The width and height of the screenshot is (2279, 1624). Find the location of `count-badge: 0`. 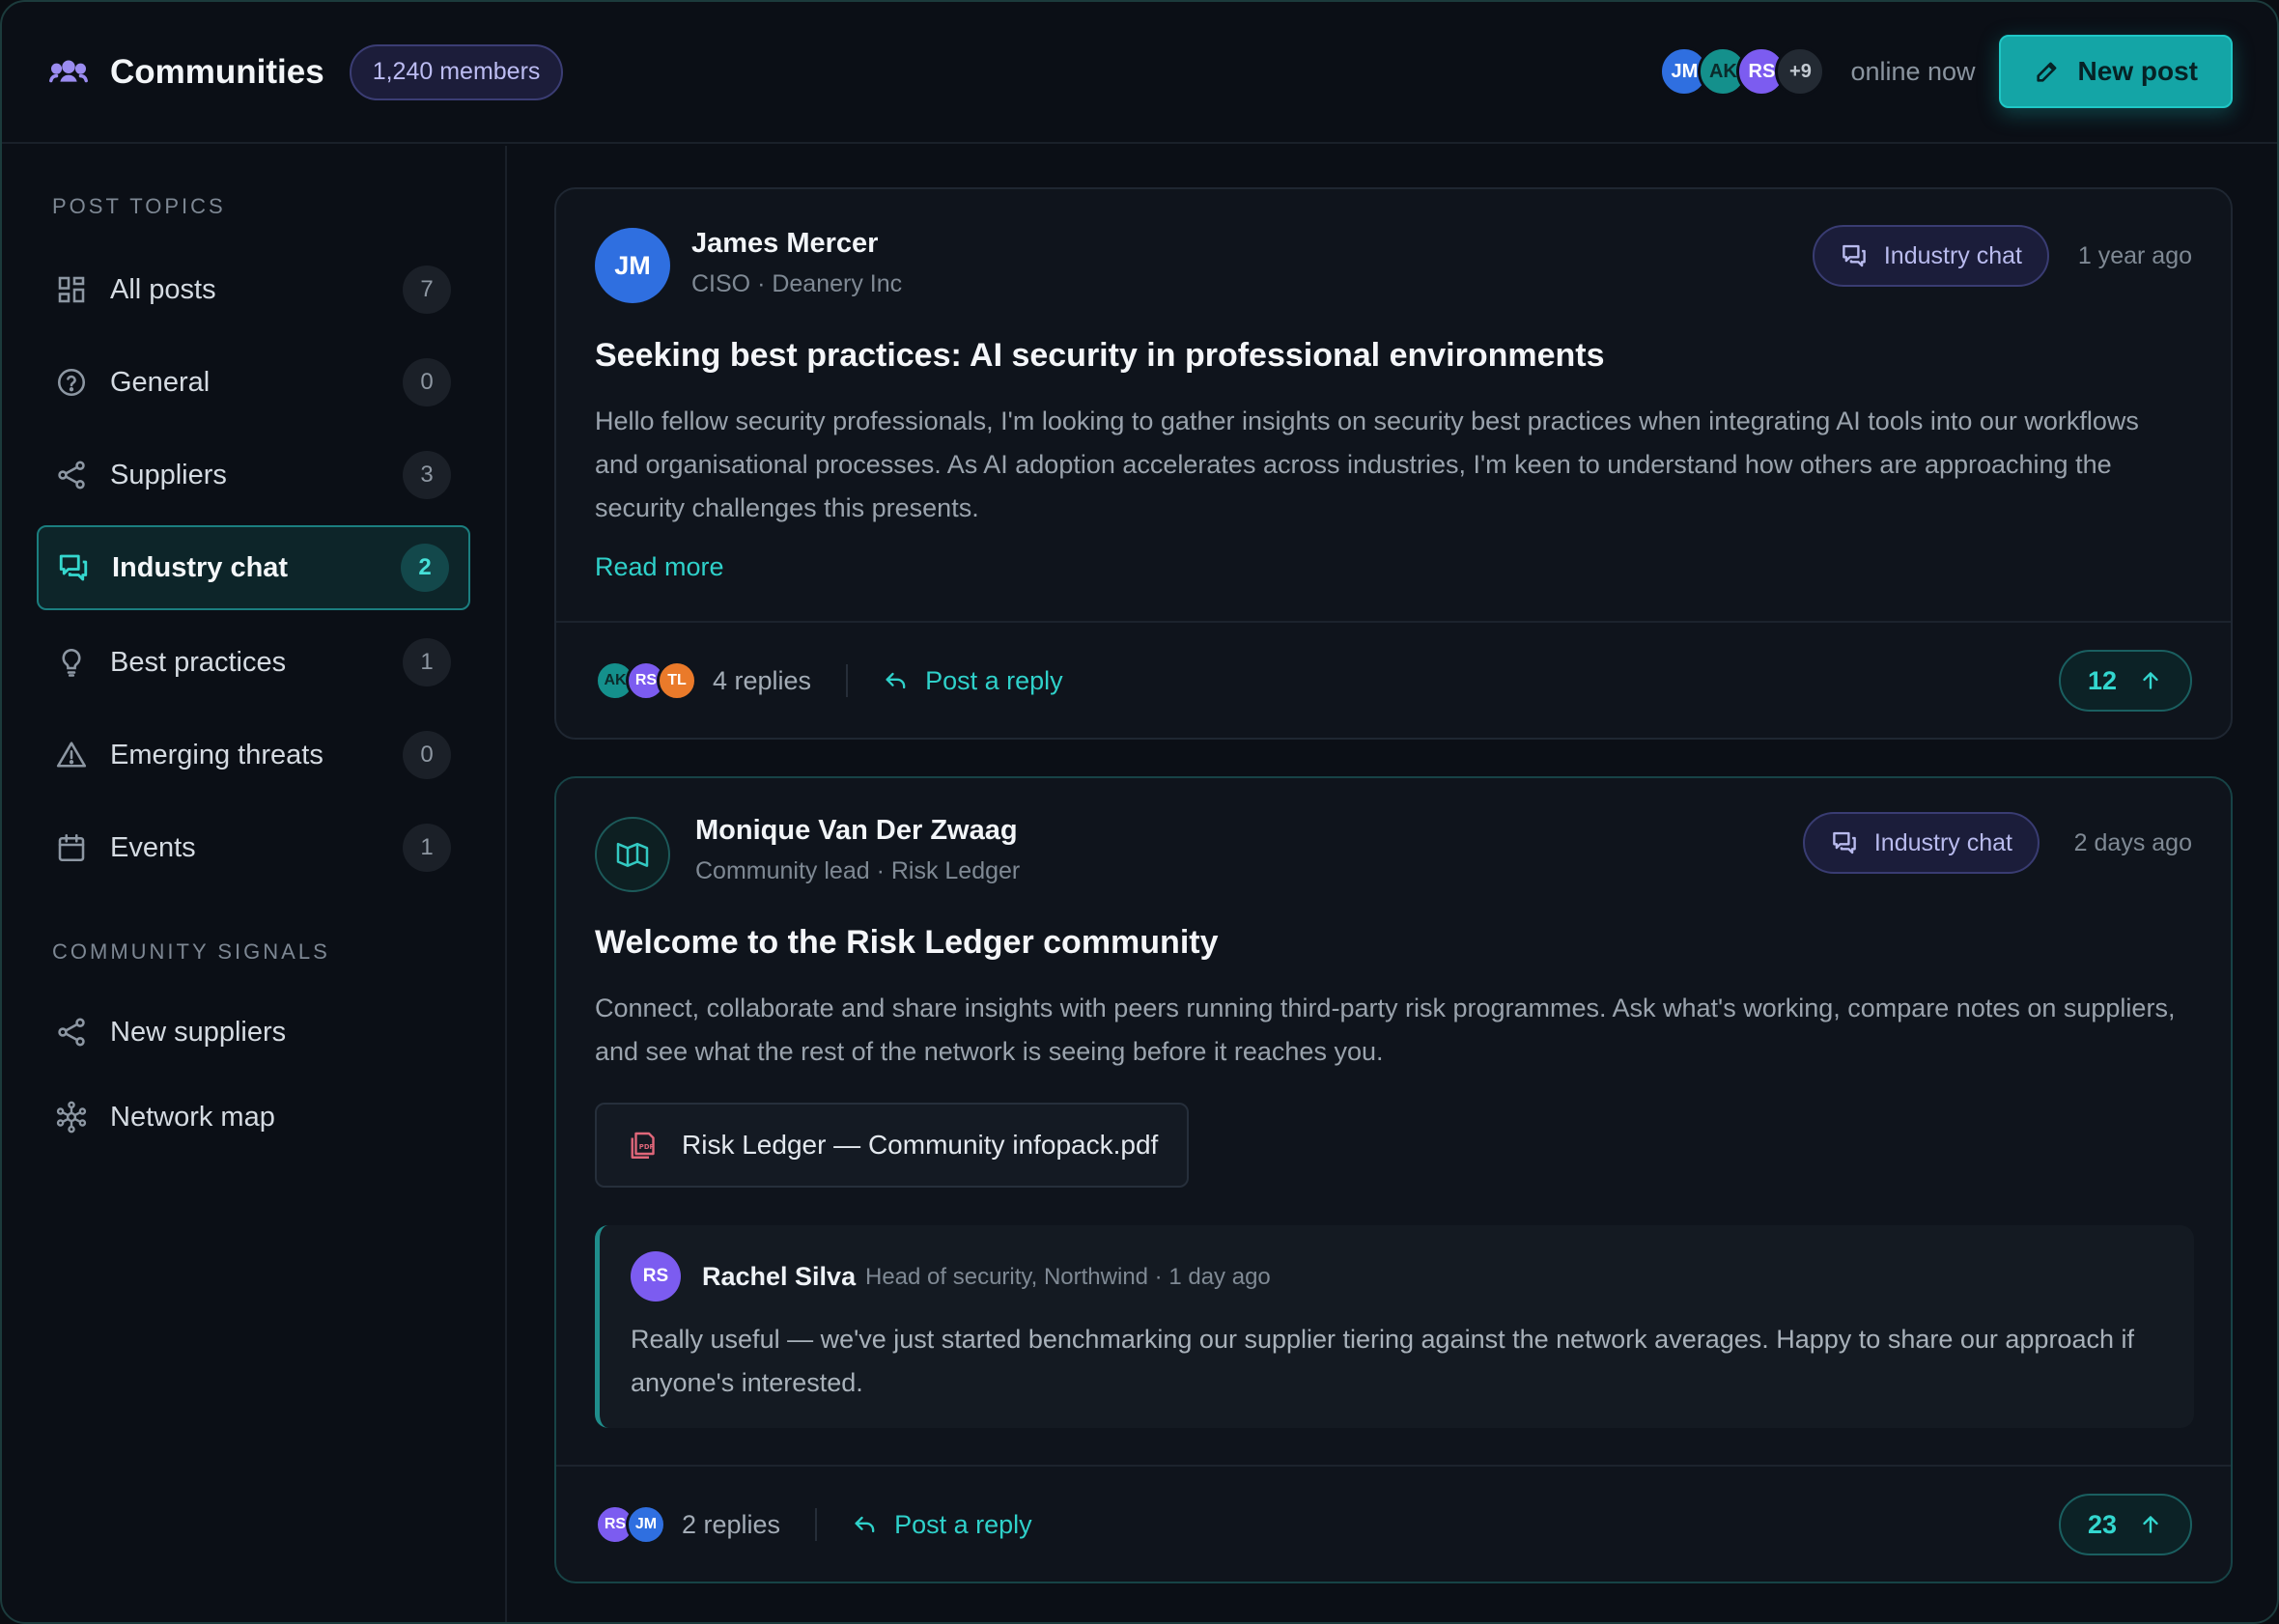

count-badge: 0 is located at coordinates (427, 382).